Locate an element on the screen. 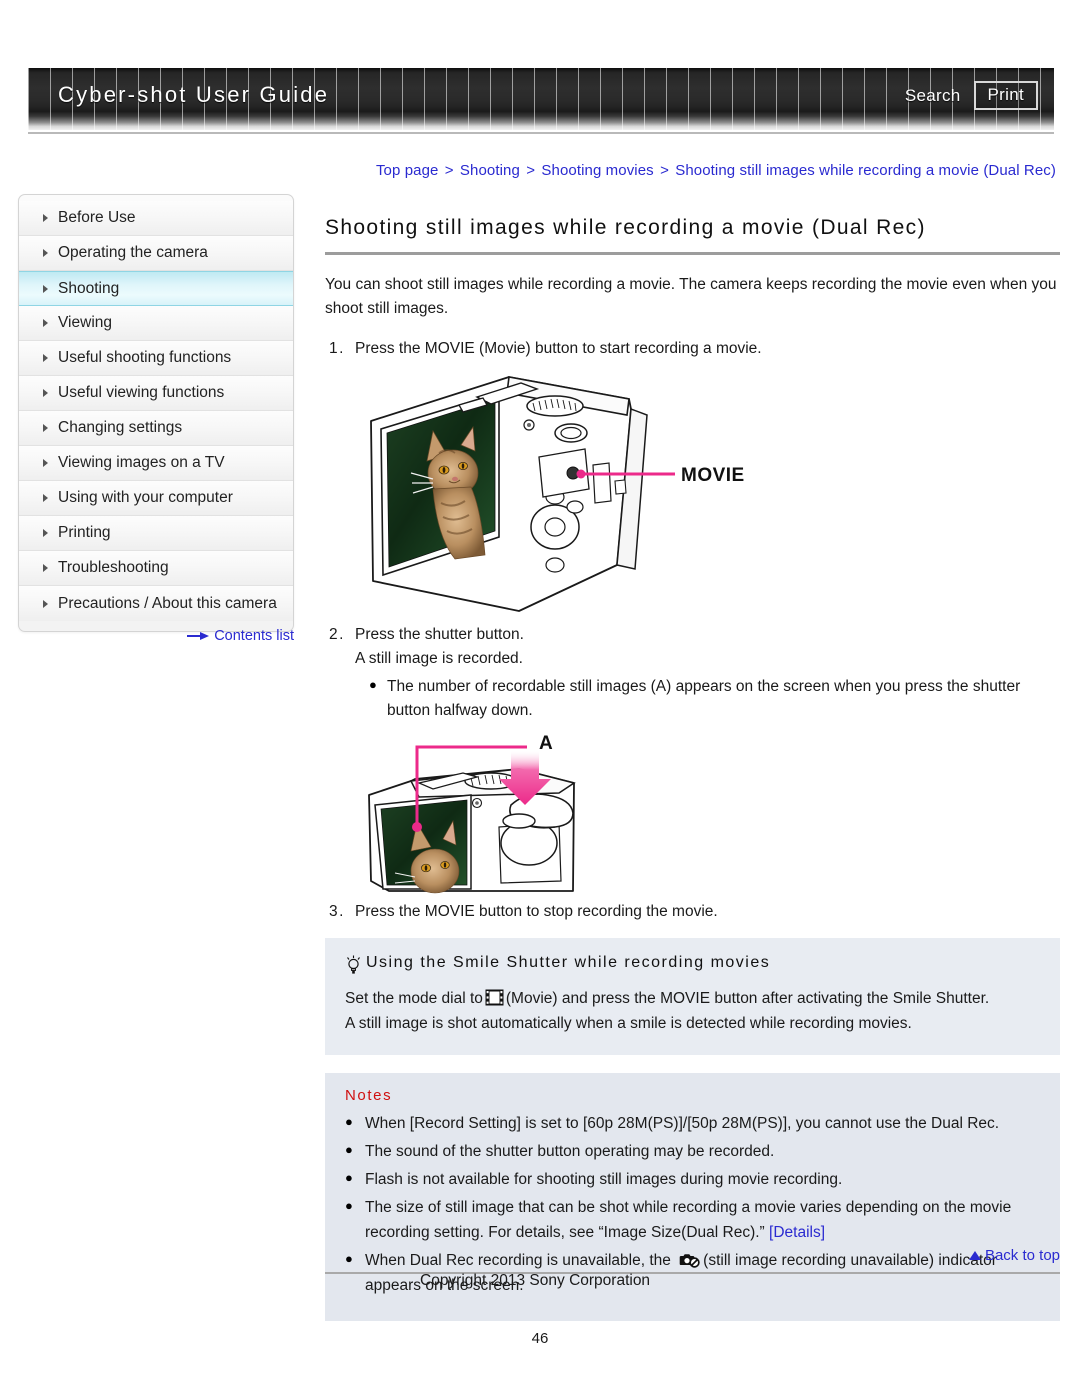  sidebar-item-label: Troubleshooting is located at coordinates (113, 567).